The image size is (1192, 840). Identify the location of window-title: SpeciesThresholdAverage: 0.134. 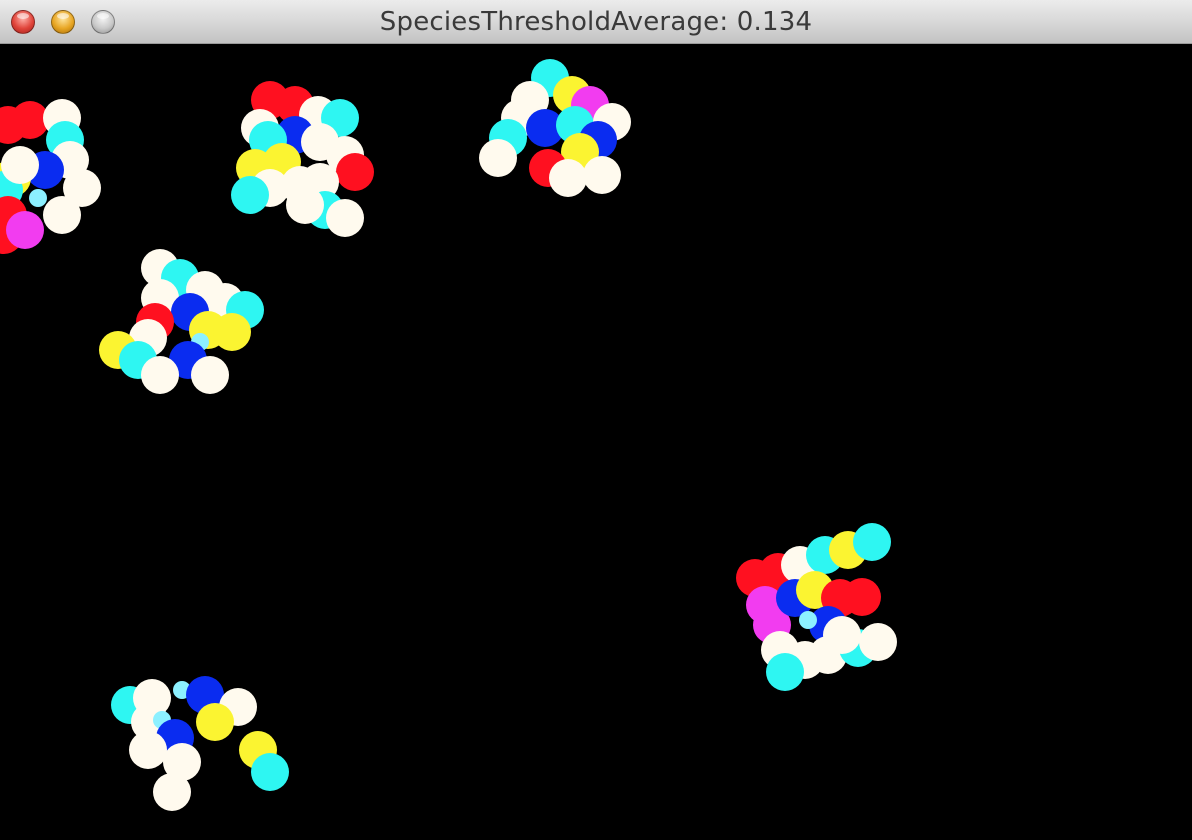
(596, 22).